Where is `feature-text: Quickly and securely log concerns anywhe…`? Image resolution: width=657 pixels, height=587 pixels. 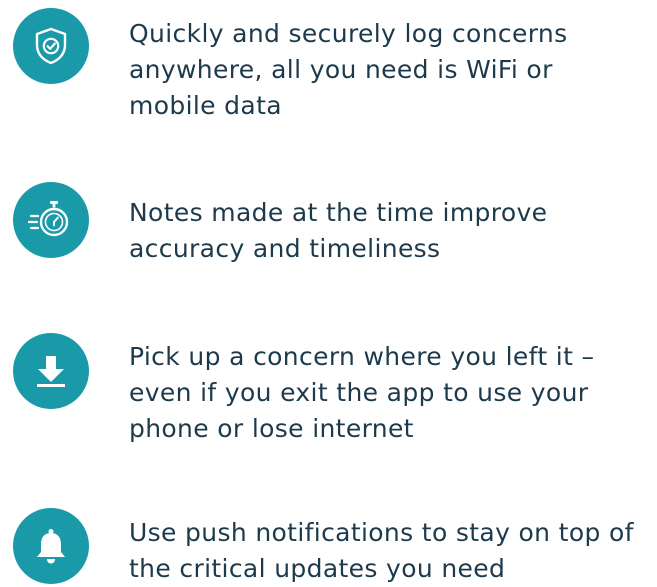
feature-text: Quickly and securely log concerns anywhe… is located at coordinates (348, 69).